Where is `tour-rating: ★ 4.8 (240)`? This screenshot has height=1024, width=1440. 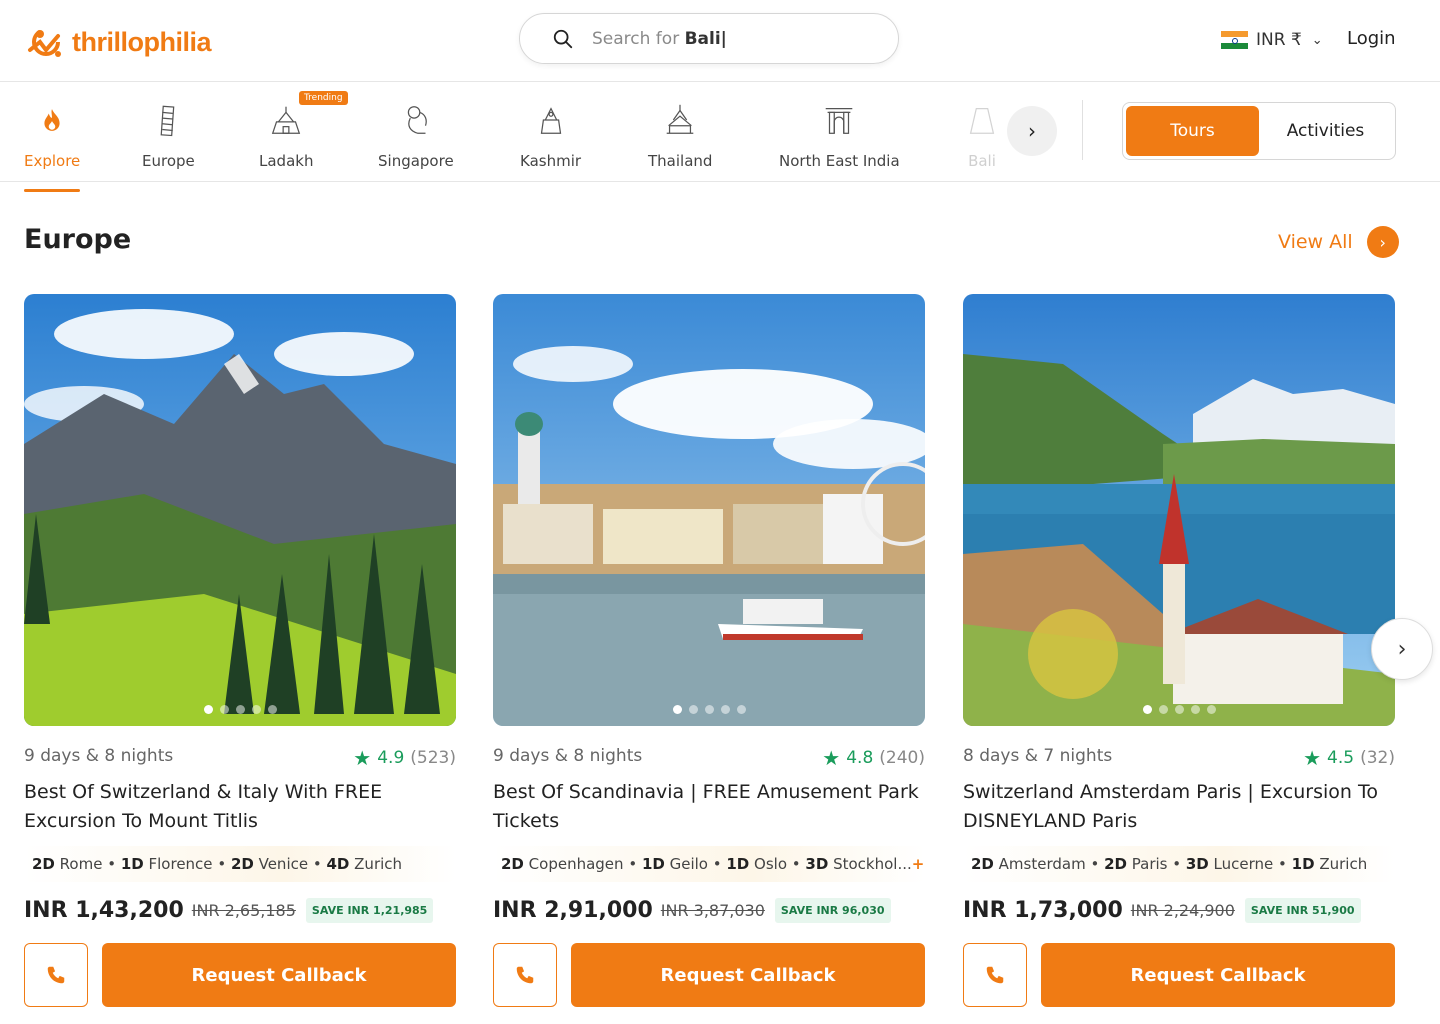 tour-rating: ★ 4.8 (240) is located at coordinates (873, 758).